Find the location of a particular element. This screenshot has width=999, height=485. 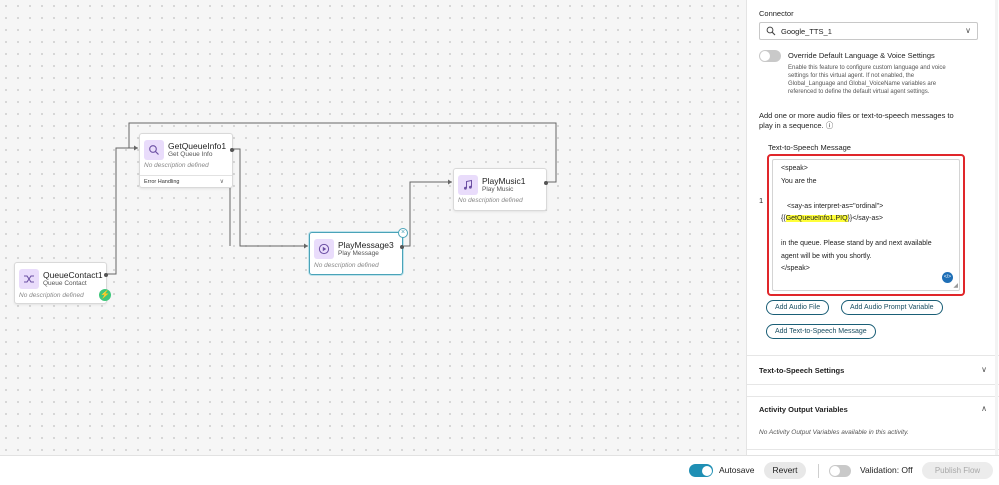

connector-value: Google_TTS_1 is located at coordinates (806, 31).